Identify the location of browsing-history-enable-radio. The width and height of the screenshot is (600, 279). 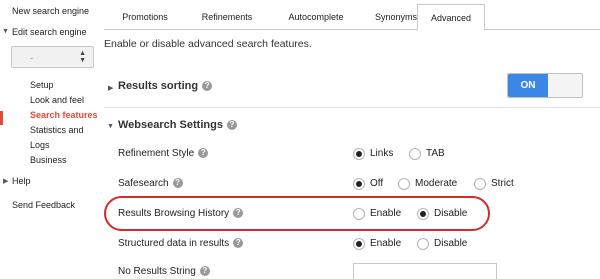
(359, 214).